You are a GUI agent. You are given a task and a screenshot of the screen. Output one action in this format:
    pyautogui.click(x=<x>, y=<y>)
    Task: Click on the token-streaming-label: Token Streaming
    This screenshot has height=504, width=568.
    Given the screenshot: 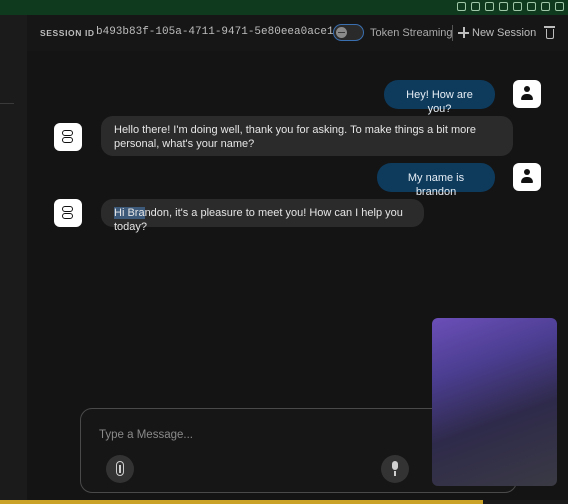 What is the action you would take?
    pyautogui.click(x=411, y=33)
    